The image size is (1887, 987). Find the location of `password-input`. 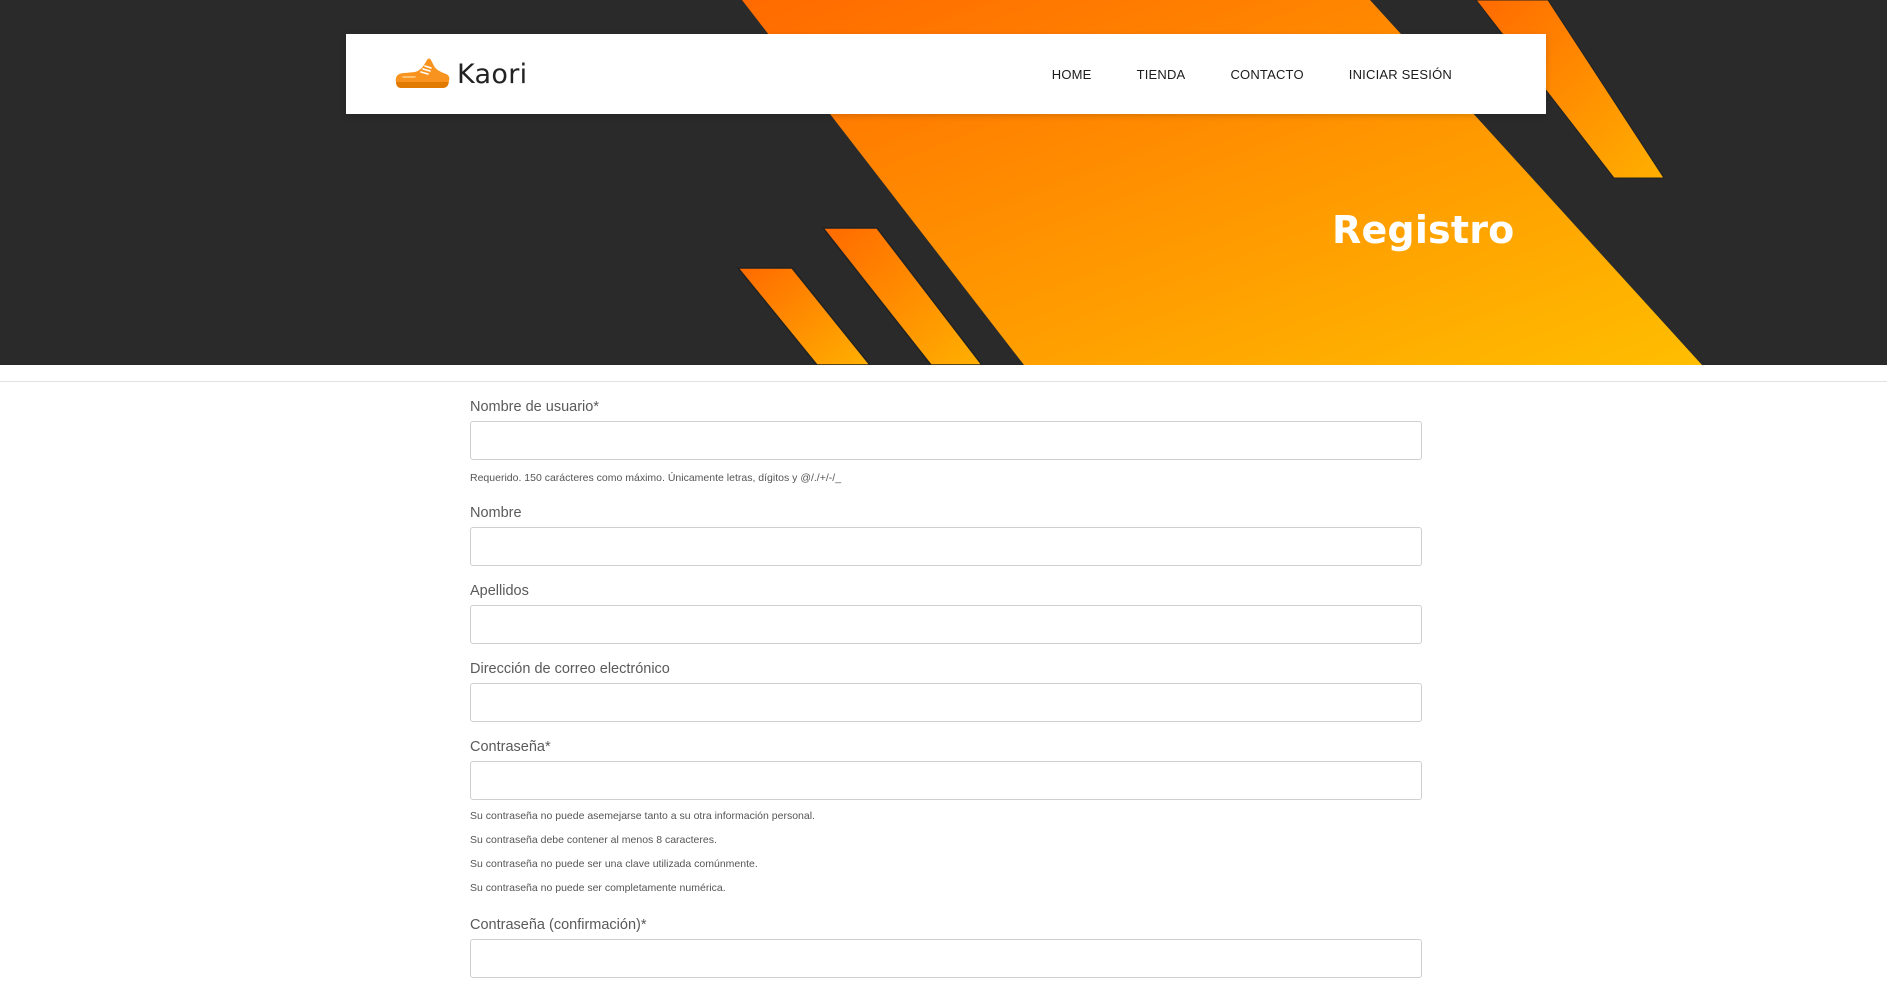

password-input is located at coordinates (946, 780).